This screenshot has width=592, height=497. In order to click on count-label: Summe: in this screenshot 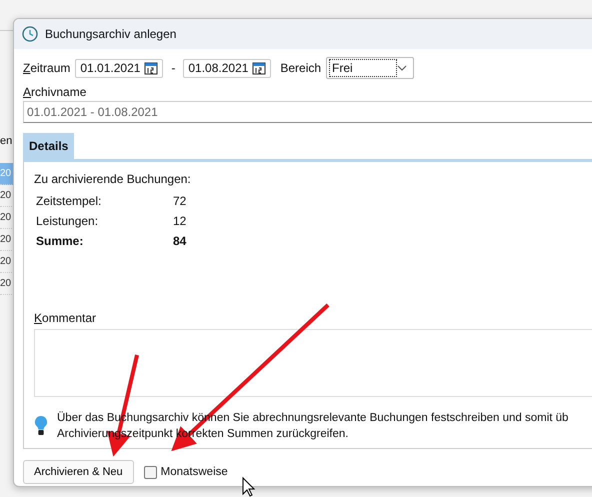, I will do `click(60, 241)`.